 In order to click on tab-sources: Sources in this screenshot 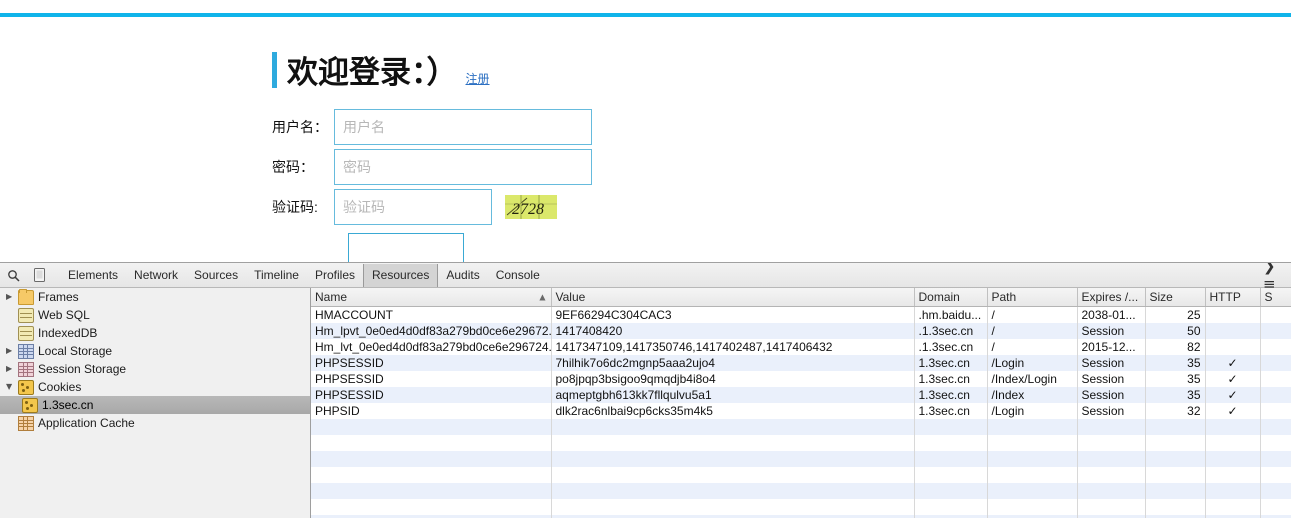, I will do `click(216, 275)`.